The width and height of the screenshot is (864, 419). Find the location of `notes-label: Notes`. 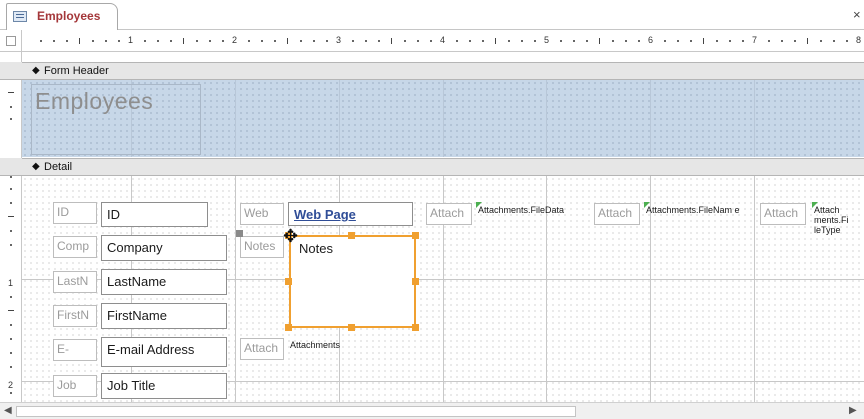

notes-label: Notes is located at coordinates (262, 247).